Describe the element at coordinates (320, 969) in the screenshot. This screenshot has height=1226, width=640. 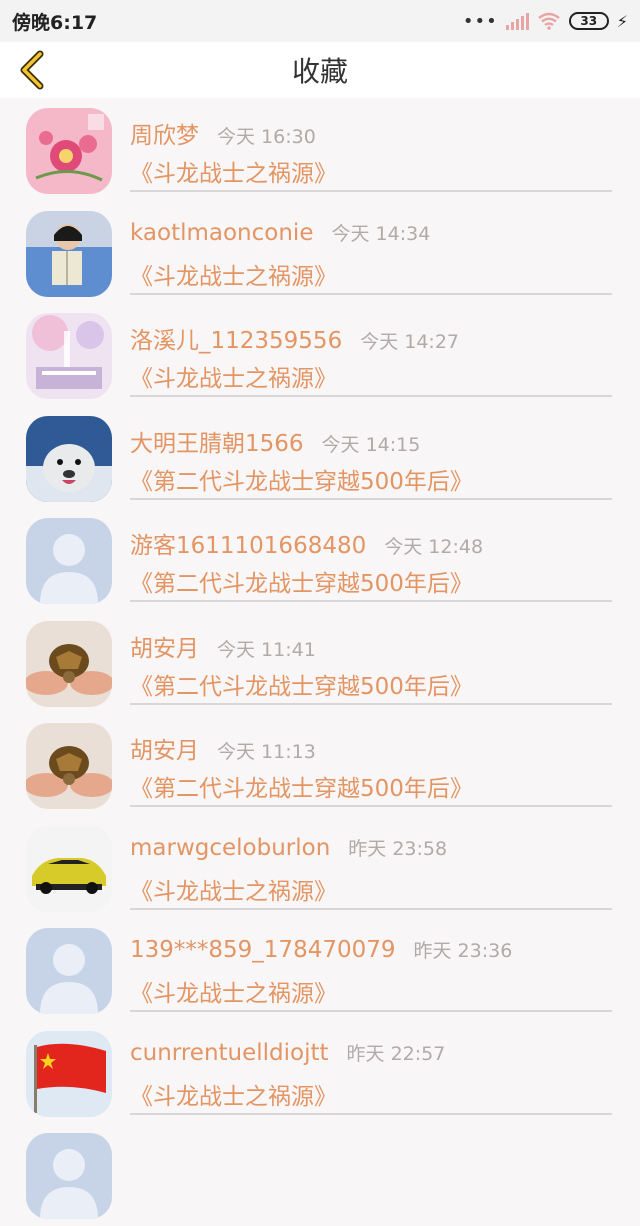
I see `favorite-item: 139***859_178470079 昨天 23:36 《斗龙战士之祸源》` at that location.